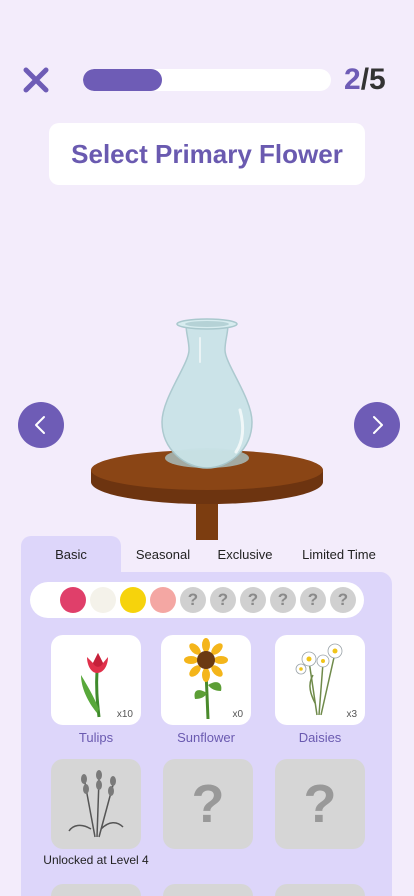 Image resolution: width=414 pixels, height=896 pixels. I want to click on flower-name: Daisies, so click(320, 737).